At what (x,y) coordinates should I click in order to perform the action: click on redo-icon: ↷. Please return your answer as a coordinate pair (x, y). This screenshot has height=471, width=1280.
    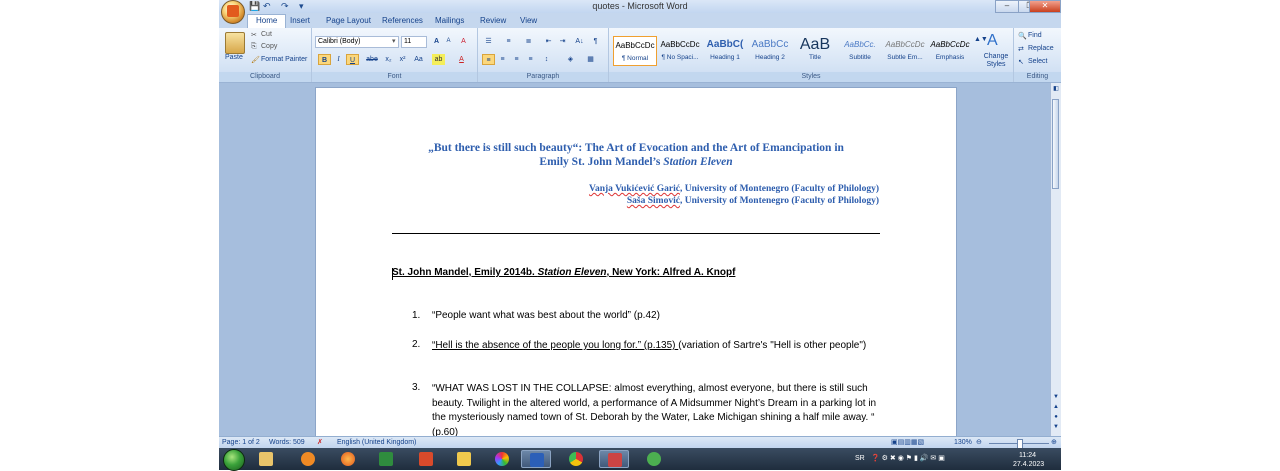
    Looking at the image, I should click on (285, 6).